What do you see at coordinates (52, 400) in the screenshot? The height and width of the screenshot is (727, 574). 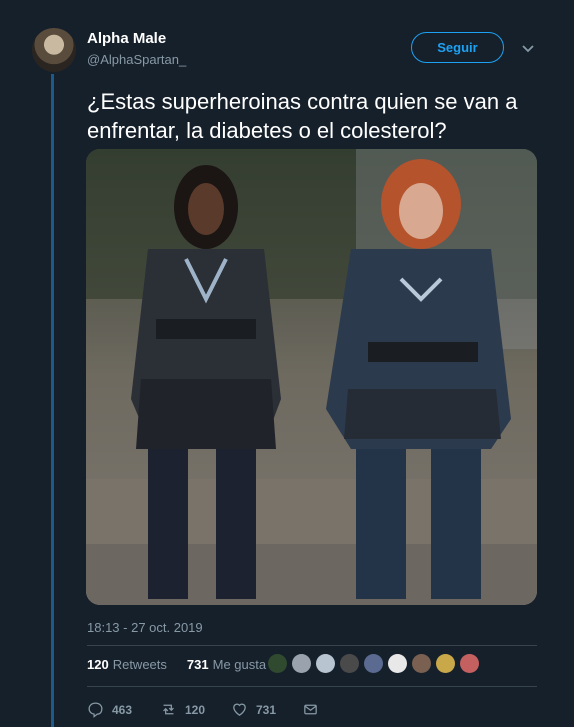 I see `thread-line` at bounding box center [52, 400].